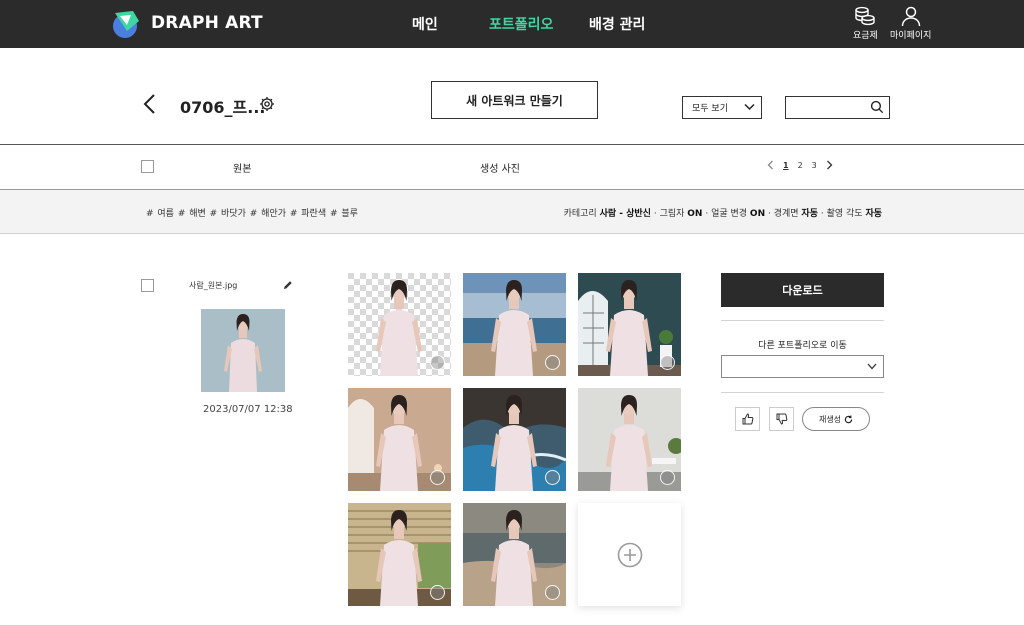  Describe the element at coordinates (848, 419) in the screenshot. I see `refresh-icon` at that location.